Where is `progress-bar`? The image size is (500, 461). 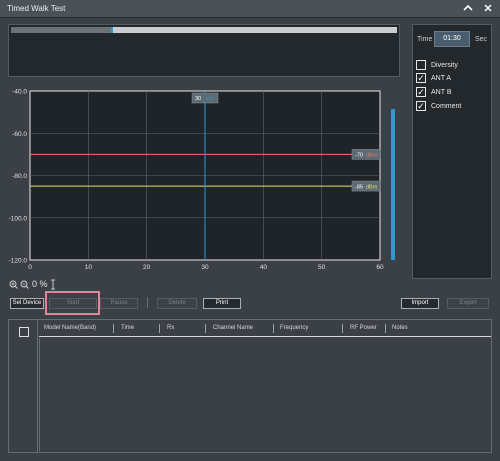 progress-bar is located at coordinates (204, 30).